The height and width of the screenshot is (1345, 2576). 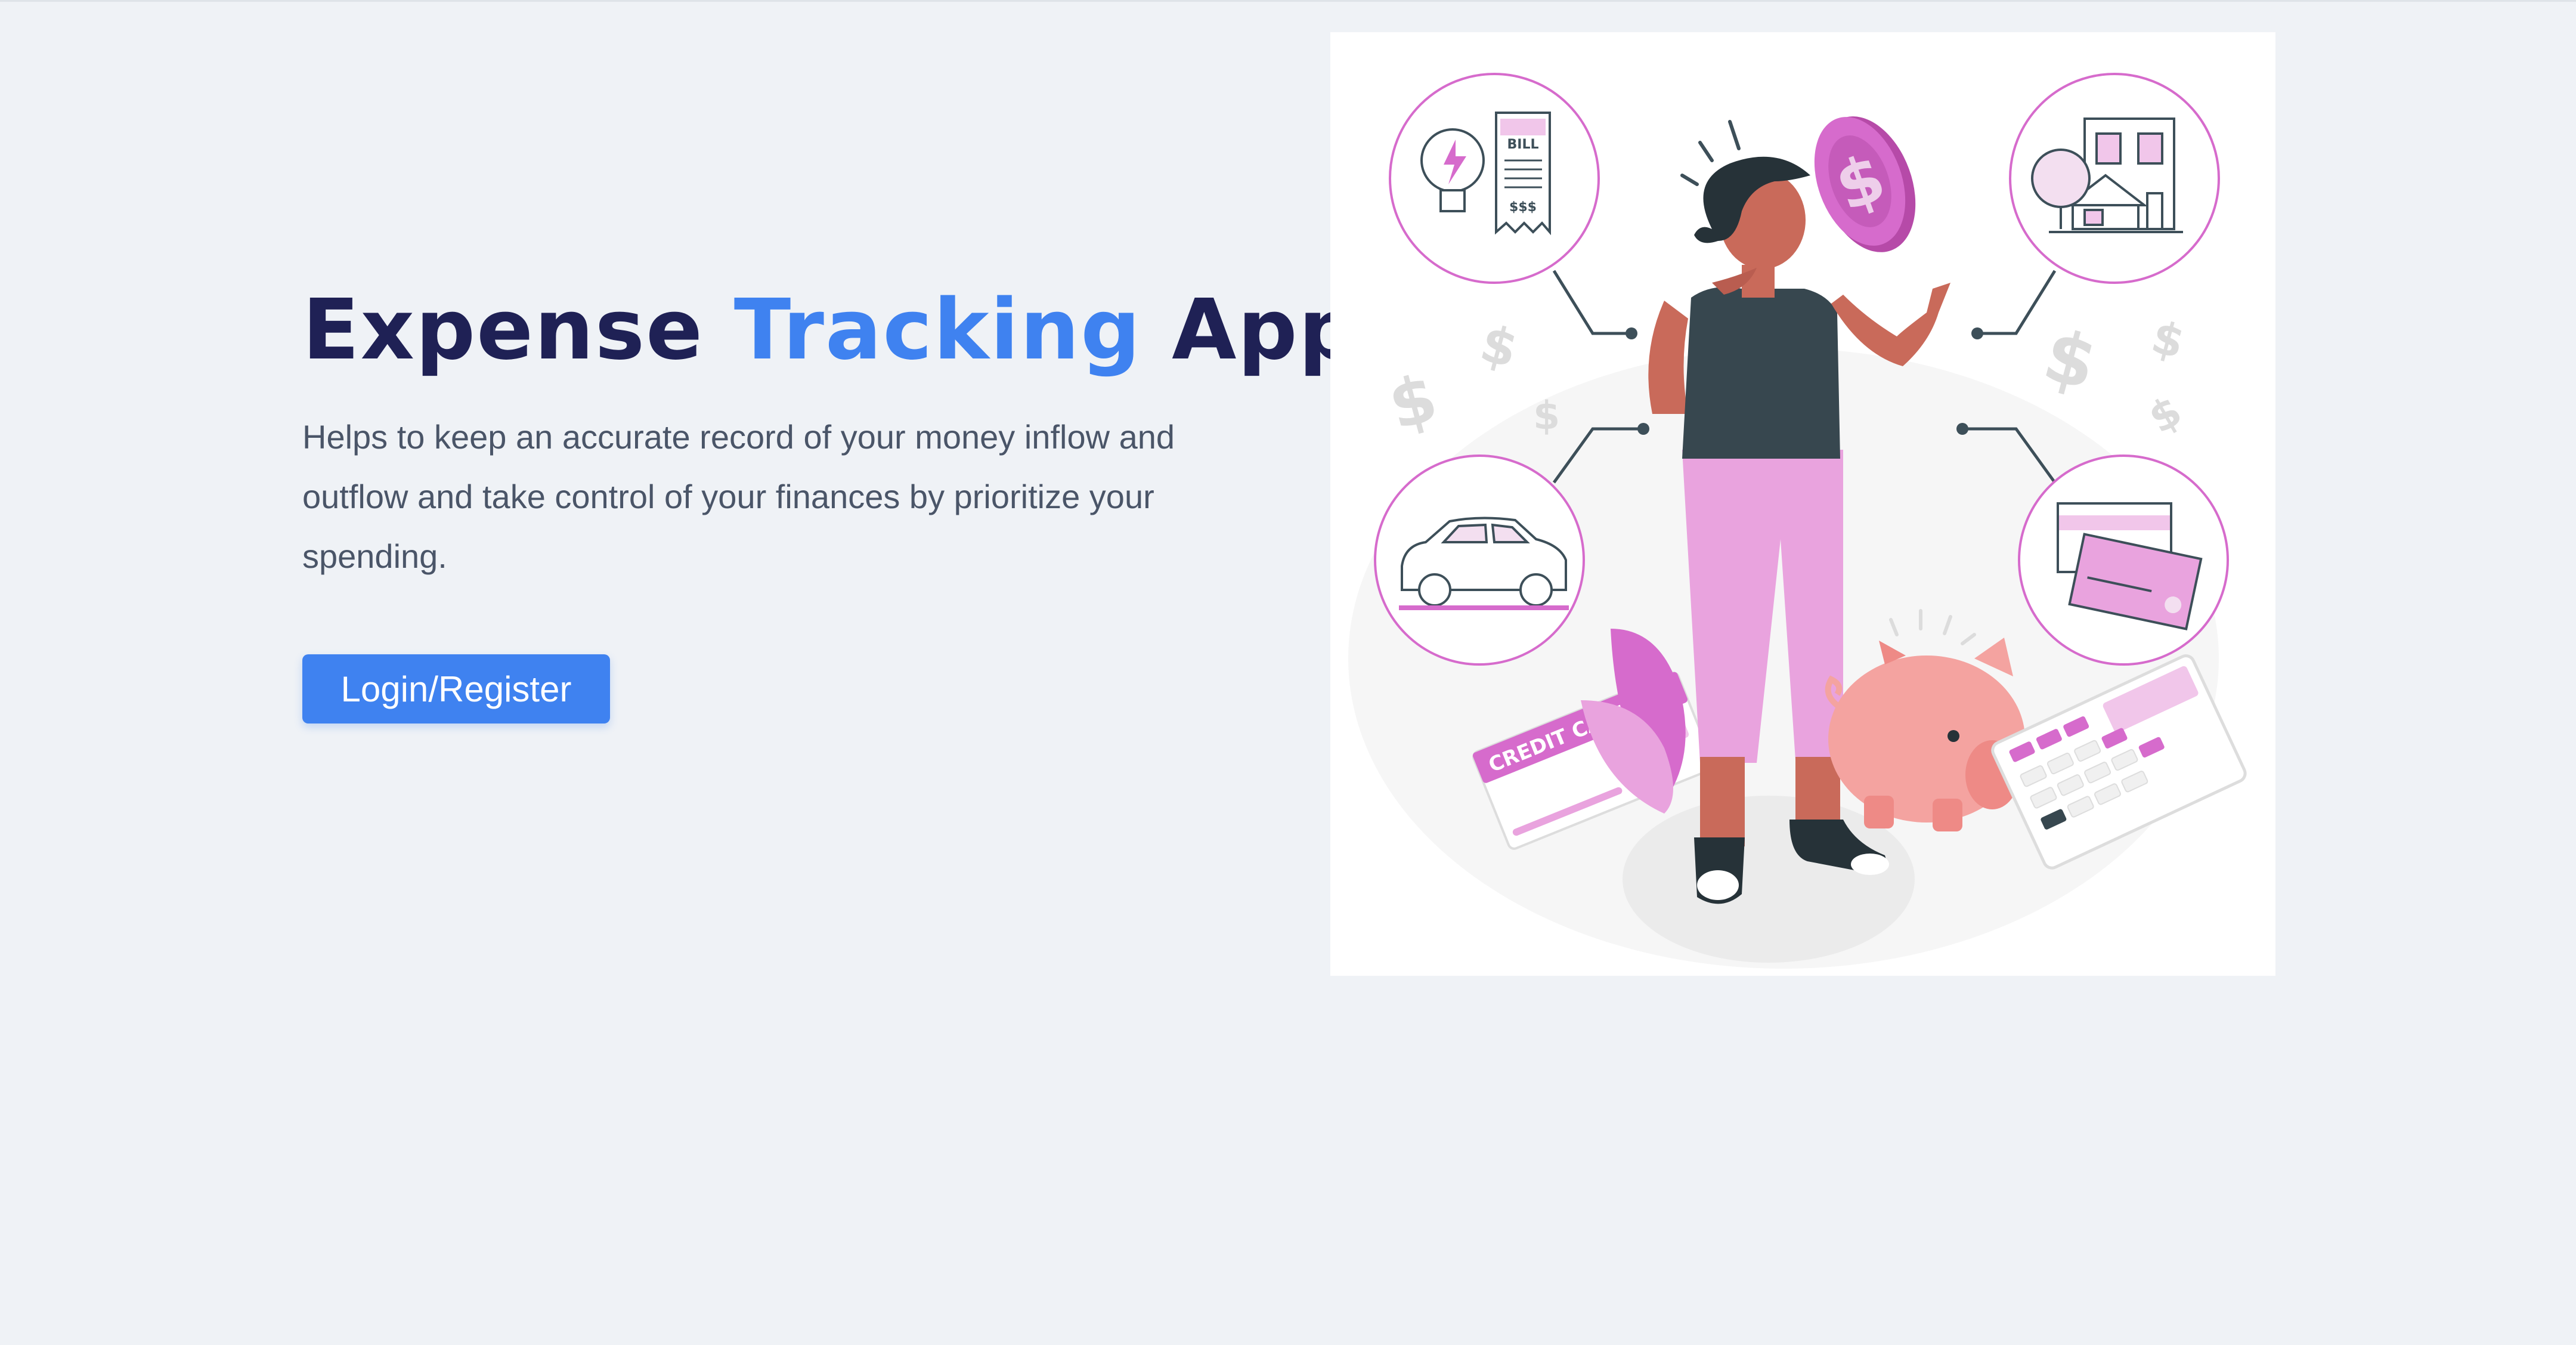 I want to click on house-circle, so click(x=2115, y=178).